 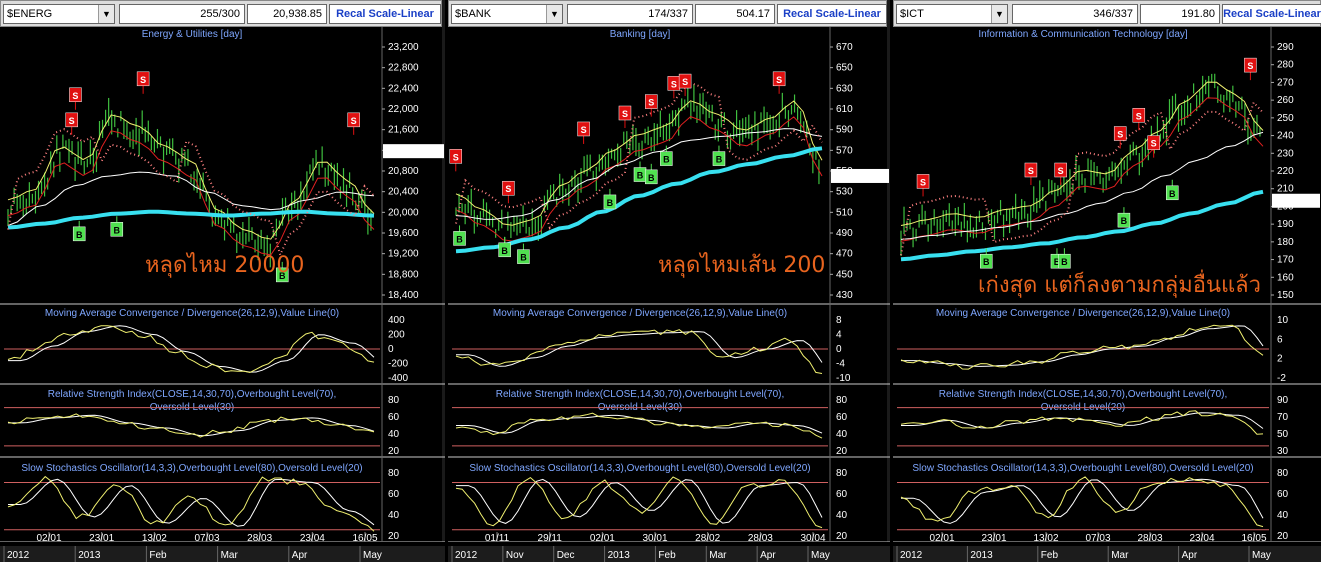 What do you see at coordinates (550, 538) in the screenshot?
I see `date-label: 29/11` at bounding box center [550, 538].